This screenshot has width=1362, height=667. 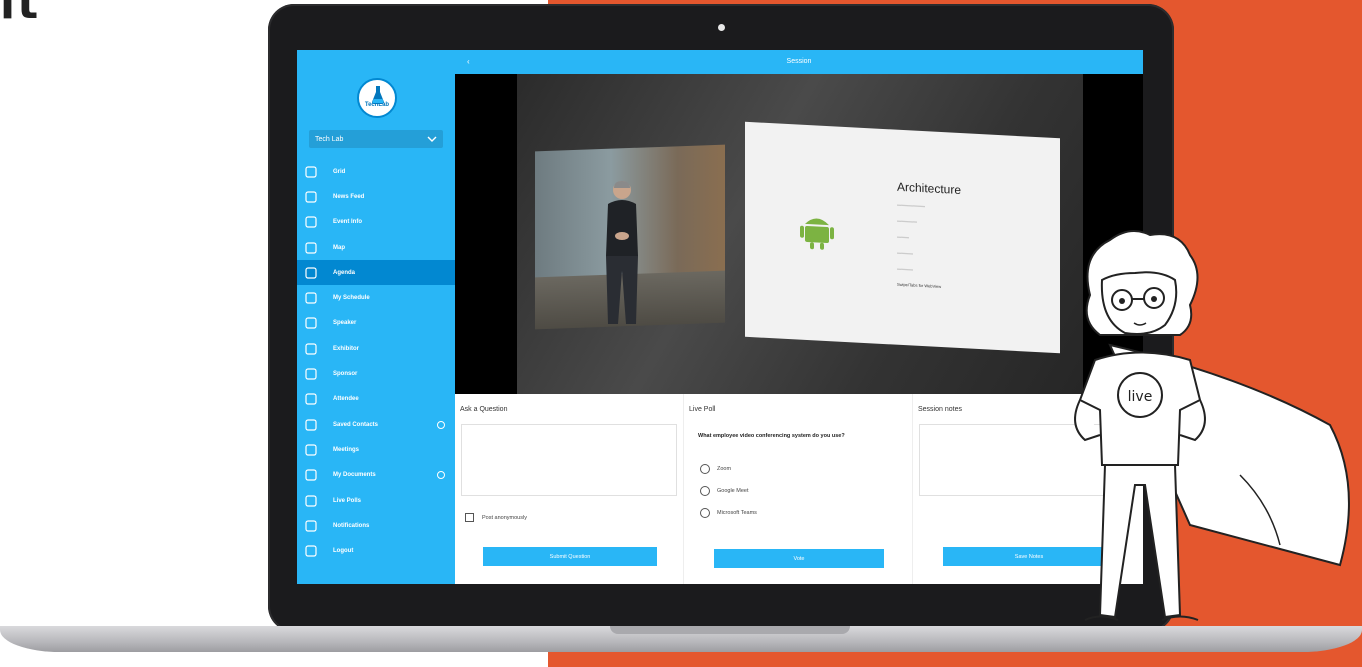 I want to click on schedule-icon, so click(x=311, y=298).